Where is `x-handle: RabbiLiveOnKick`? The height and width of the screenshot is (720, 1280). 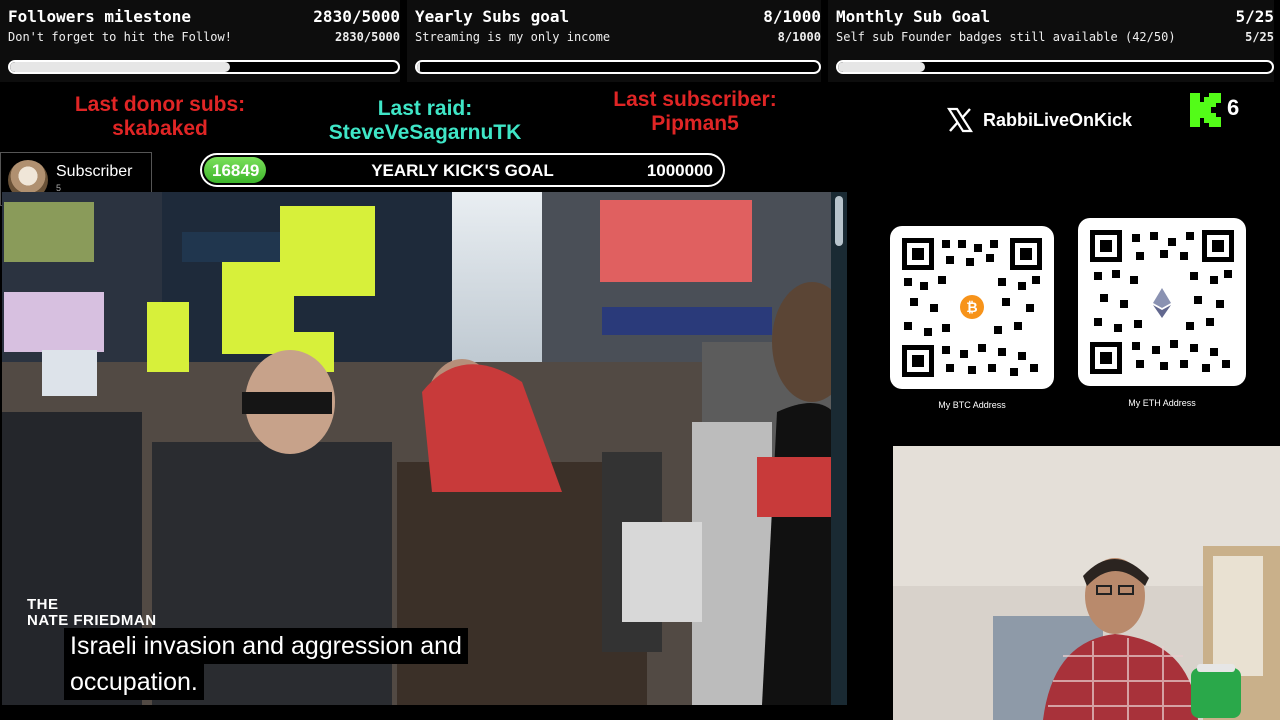 x-handle: RabbiLiveOnKick is located at coordinates (1058, 120).